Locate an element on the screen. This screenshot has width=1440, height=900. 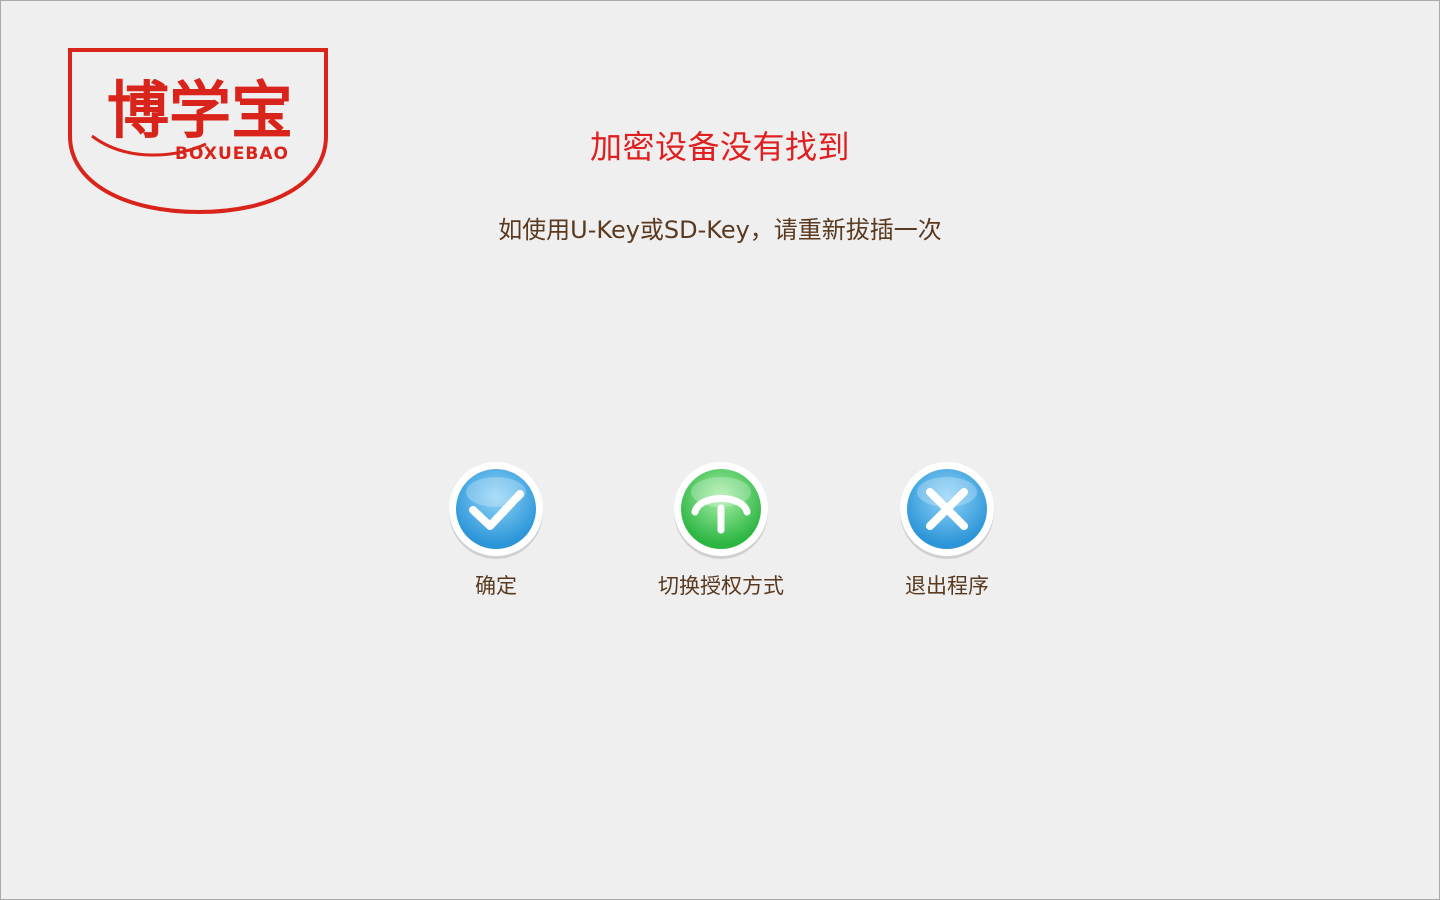
confirm-label: 确定 is located at coordinates (496, 586).